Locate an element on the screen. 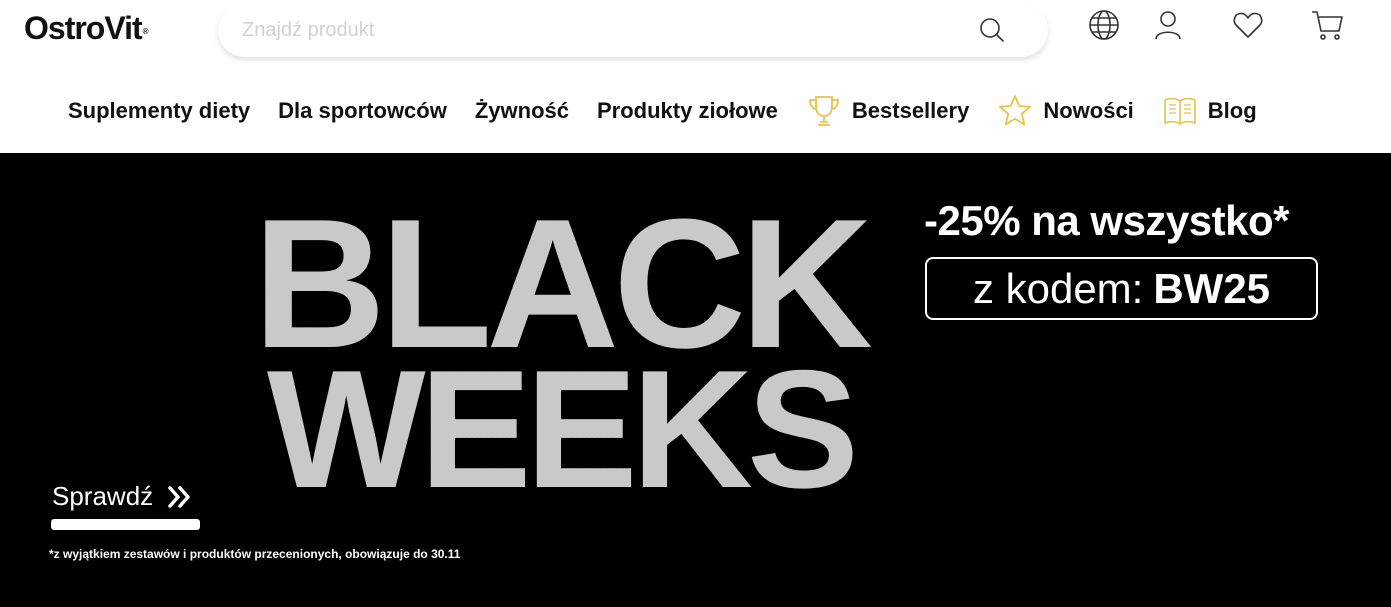  nav-item-zywnosc: Żywność is located at coordinates (522, 111).